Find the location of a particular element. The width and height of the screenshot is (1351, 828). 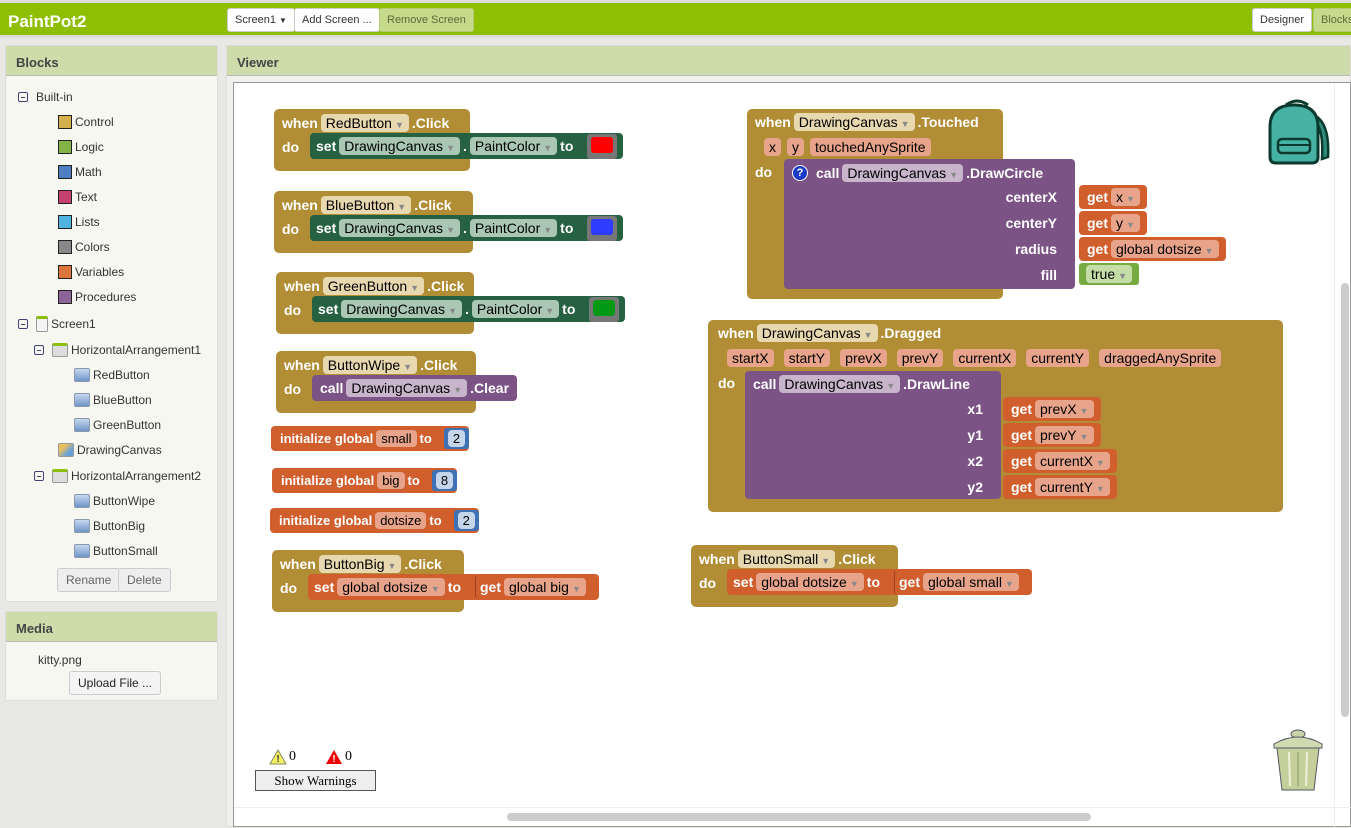

global-init-block: initialize global big to 8 is located at coordinates (365, 480).